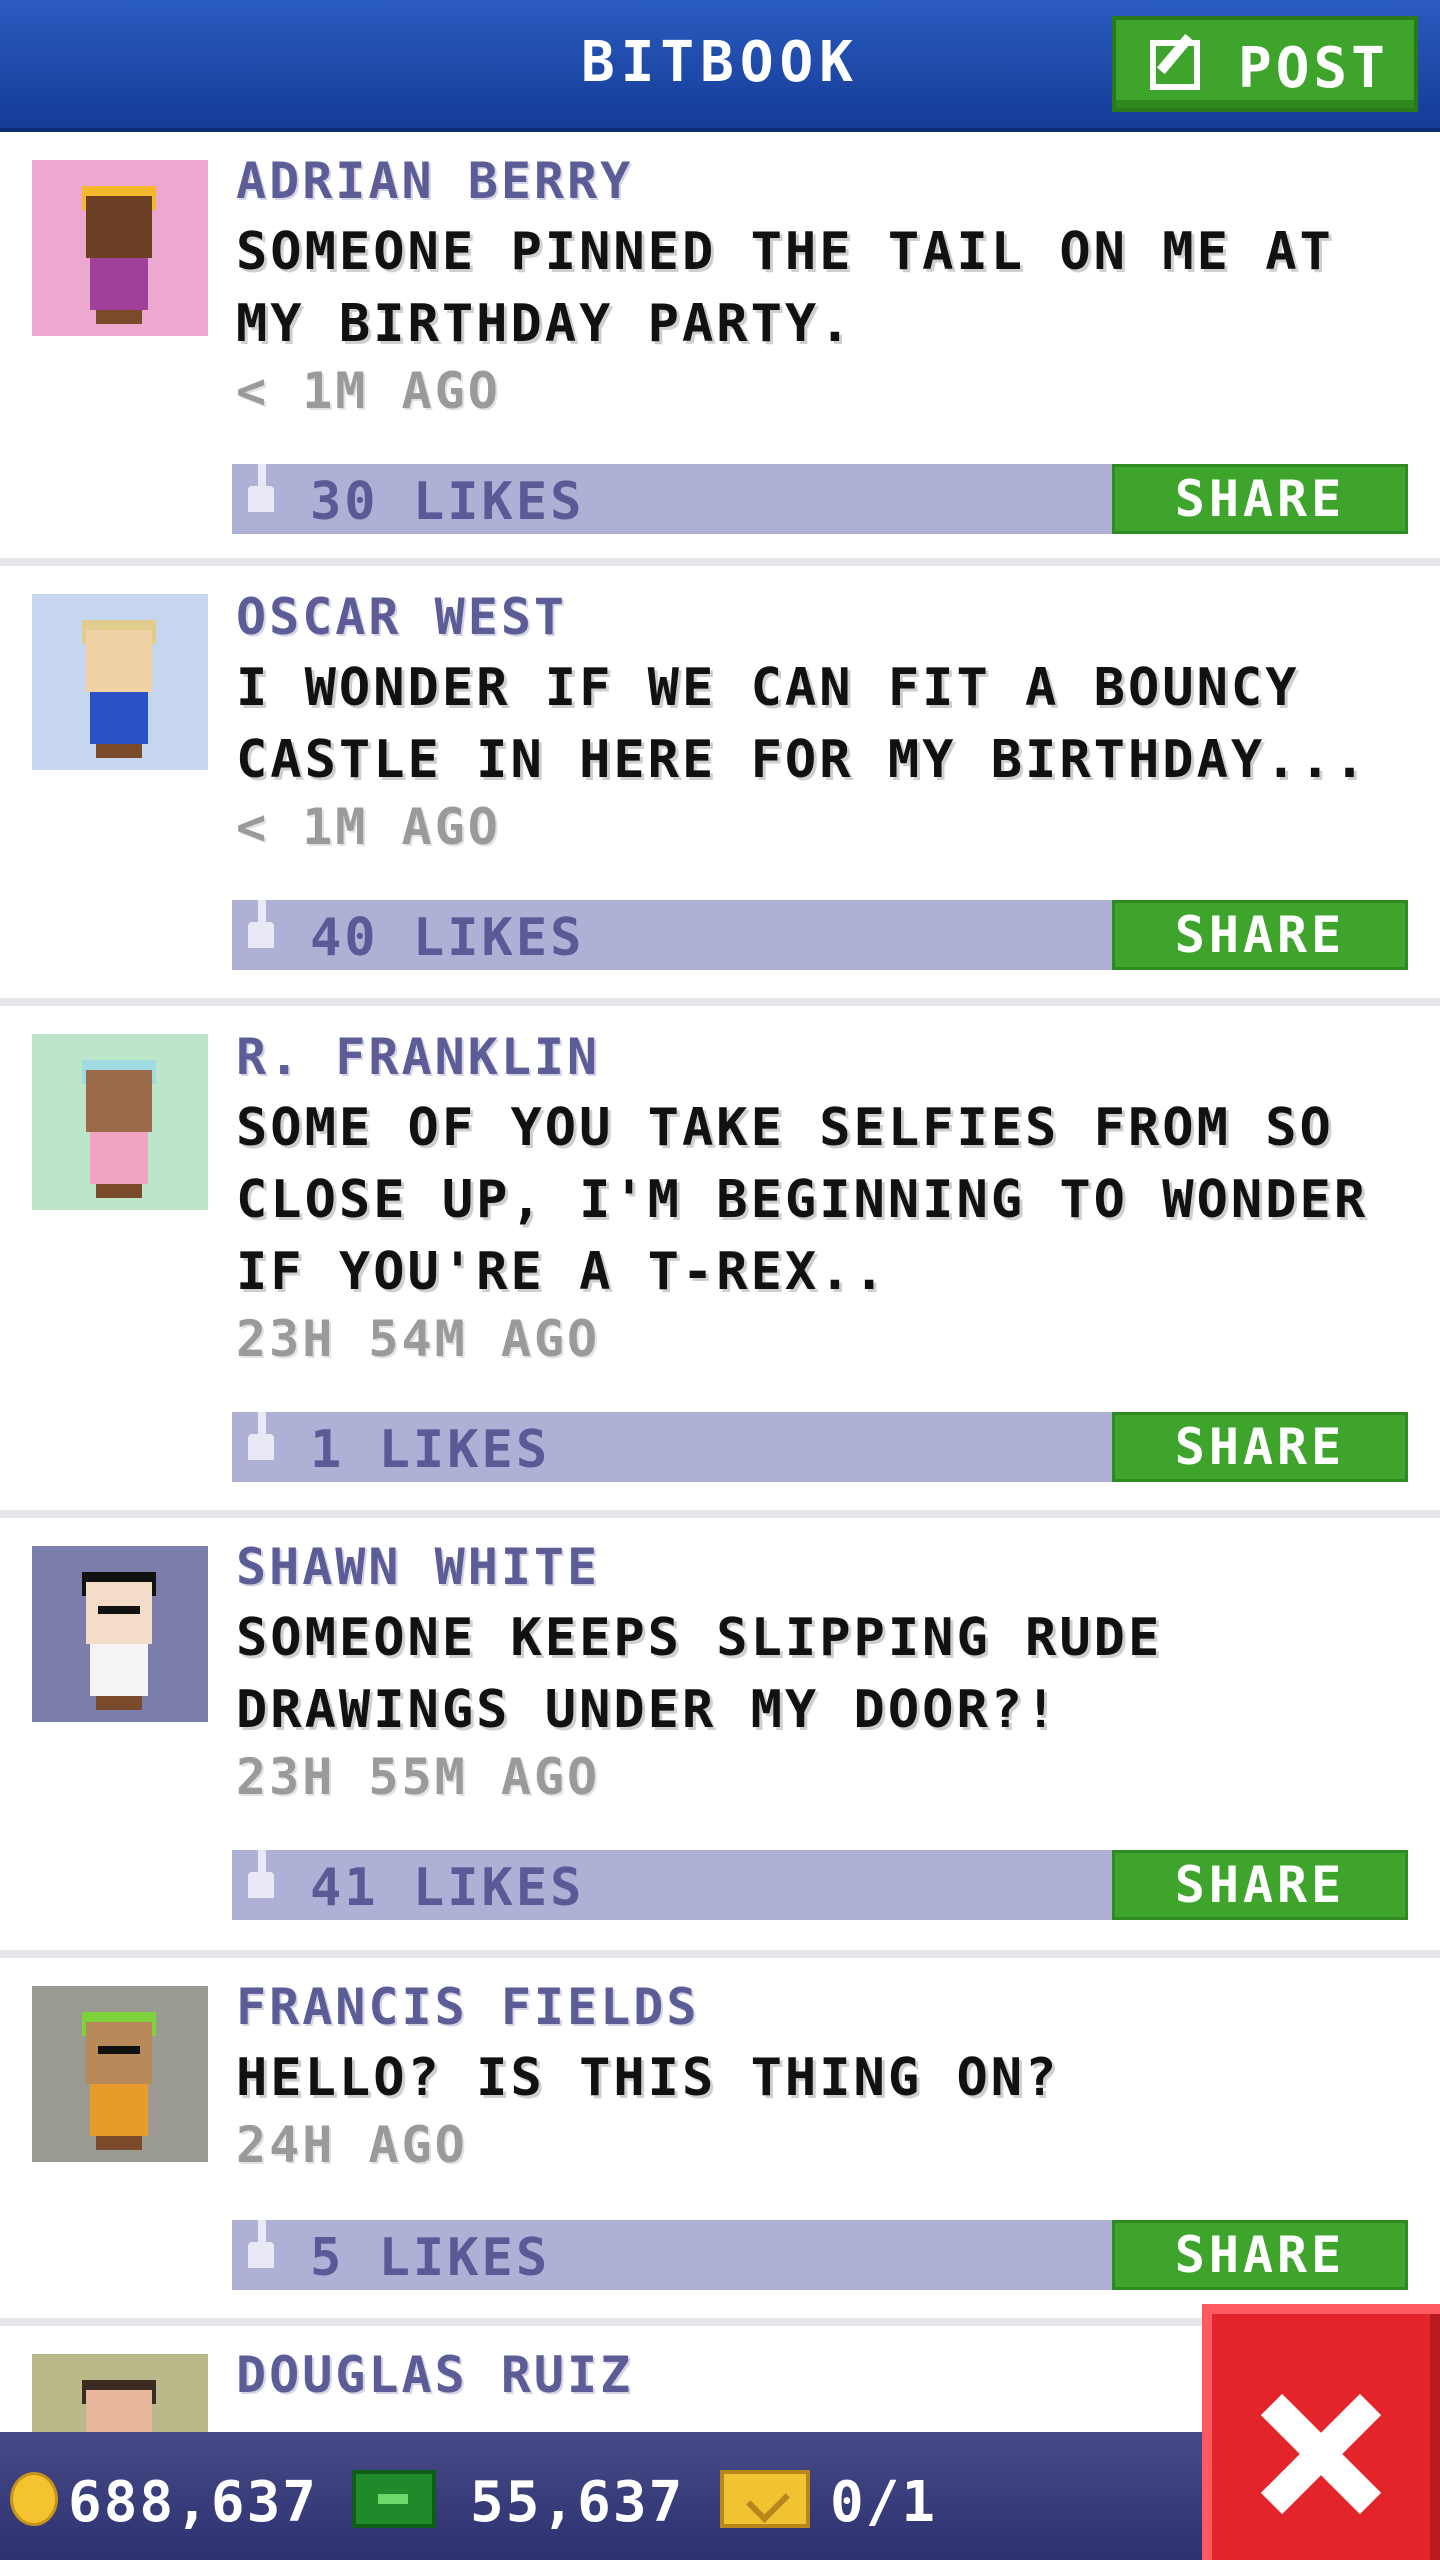  I want to click on likes-bar: 5 LIKES SHARE, so click(820, 2255).